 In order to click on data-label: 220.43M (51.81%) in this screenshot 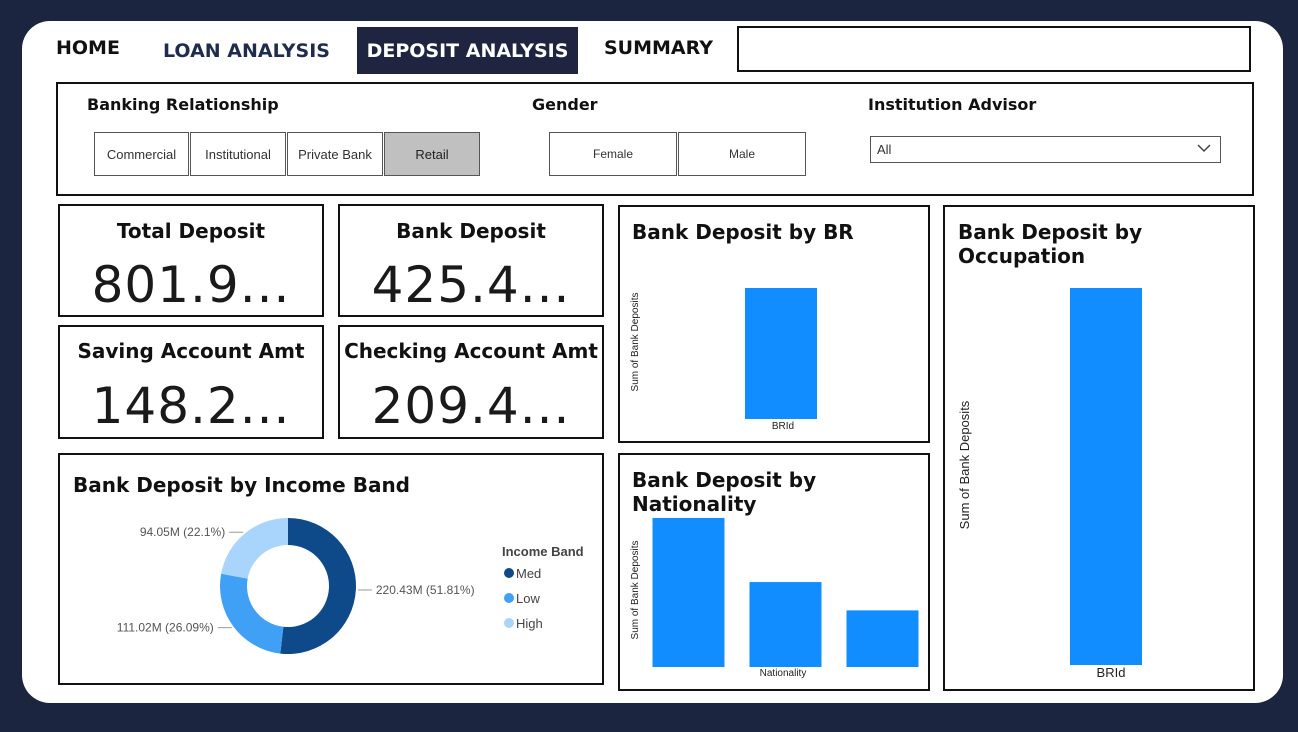, I will do `click(425, 590)`.